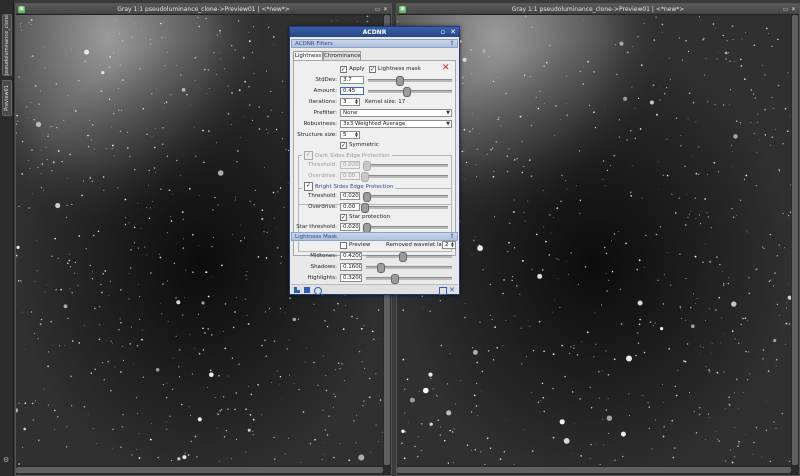 The image size is (800, 476). What do you see at coordinates (343, 69) in the screenshot?
I see `apply-checkbox: ✓` at bounding box center [343, 69].